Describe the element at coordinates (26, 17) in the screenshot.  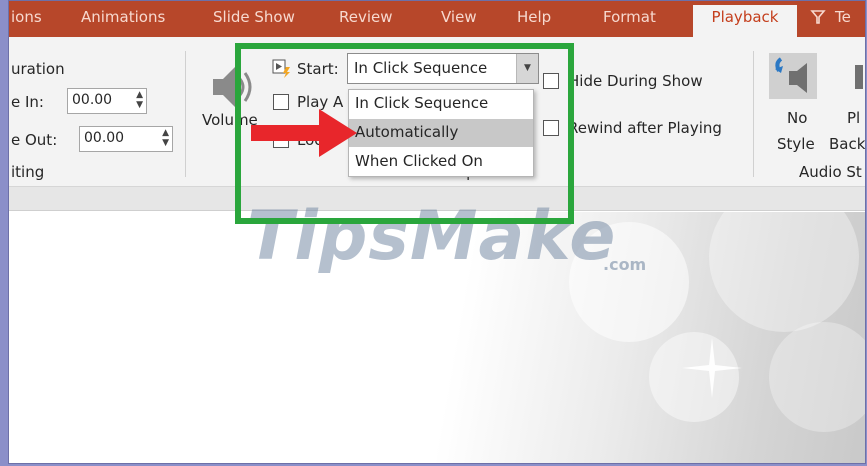
I see `tab-transitions: ions` at that location.